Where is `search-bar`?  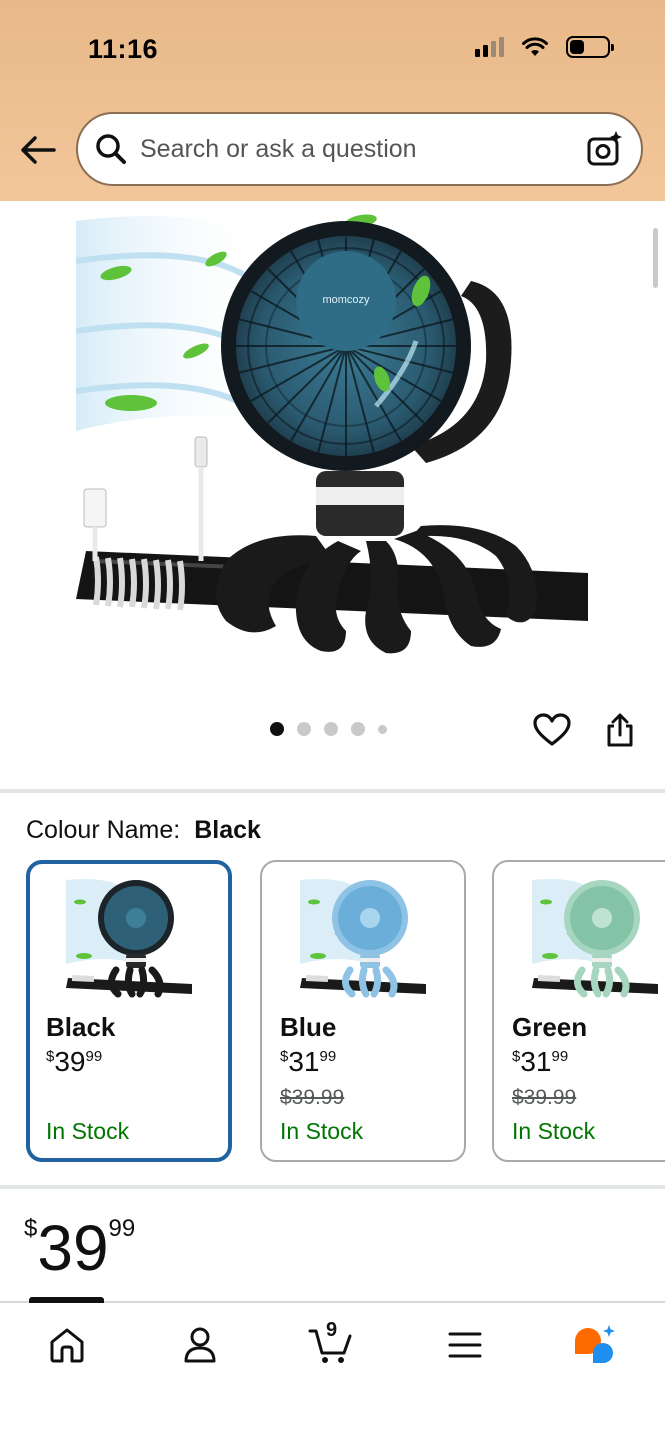
search-bar is located at coordinates (359, 149).